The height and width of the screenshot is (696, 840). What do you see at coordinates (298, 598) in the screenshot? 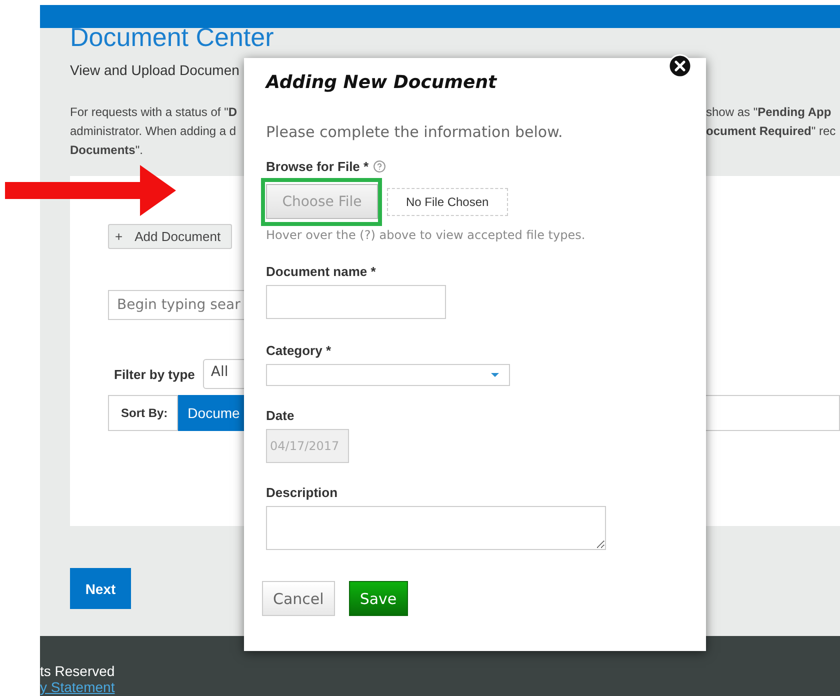
I see `cancel-button: Cancel` at bounding box center [298, 598].